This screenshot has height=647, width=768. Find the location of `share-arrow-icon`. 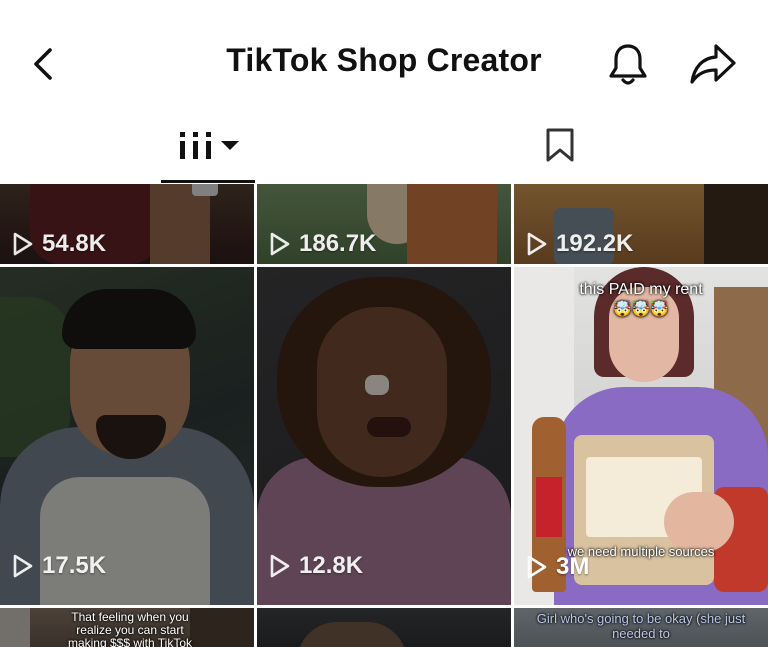

share-arrow-icon is located at coordinates (713, 64).